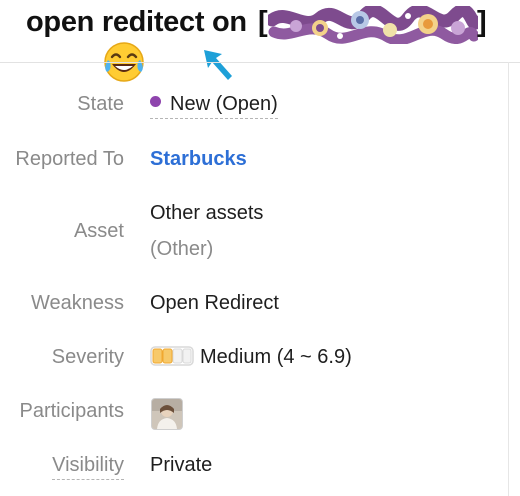  What do you see at coordinates (172, 356) in the screenshot?
I see `severity-meter-icon` at bounding box center [172, 356].